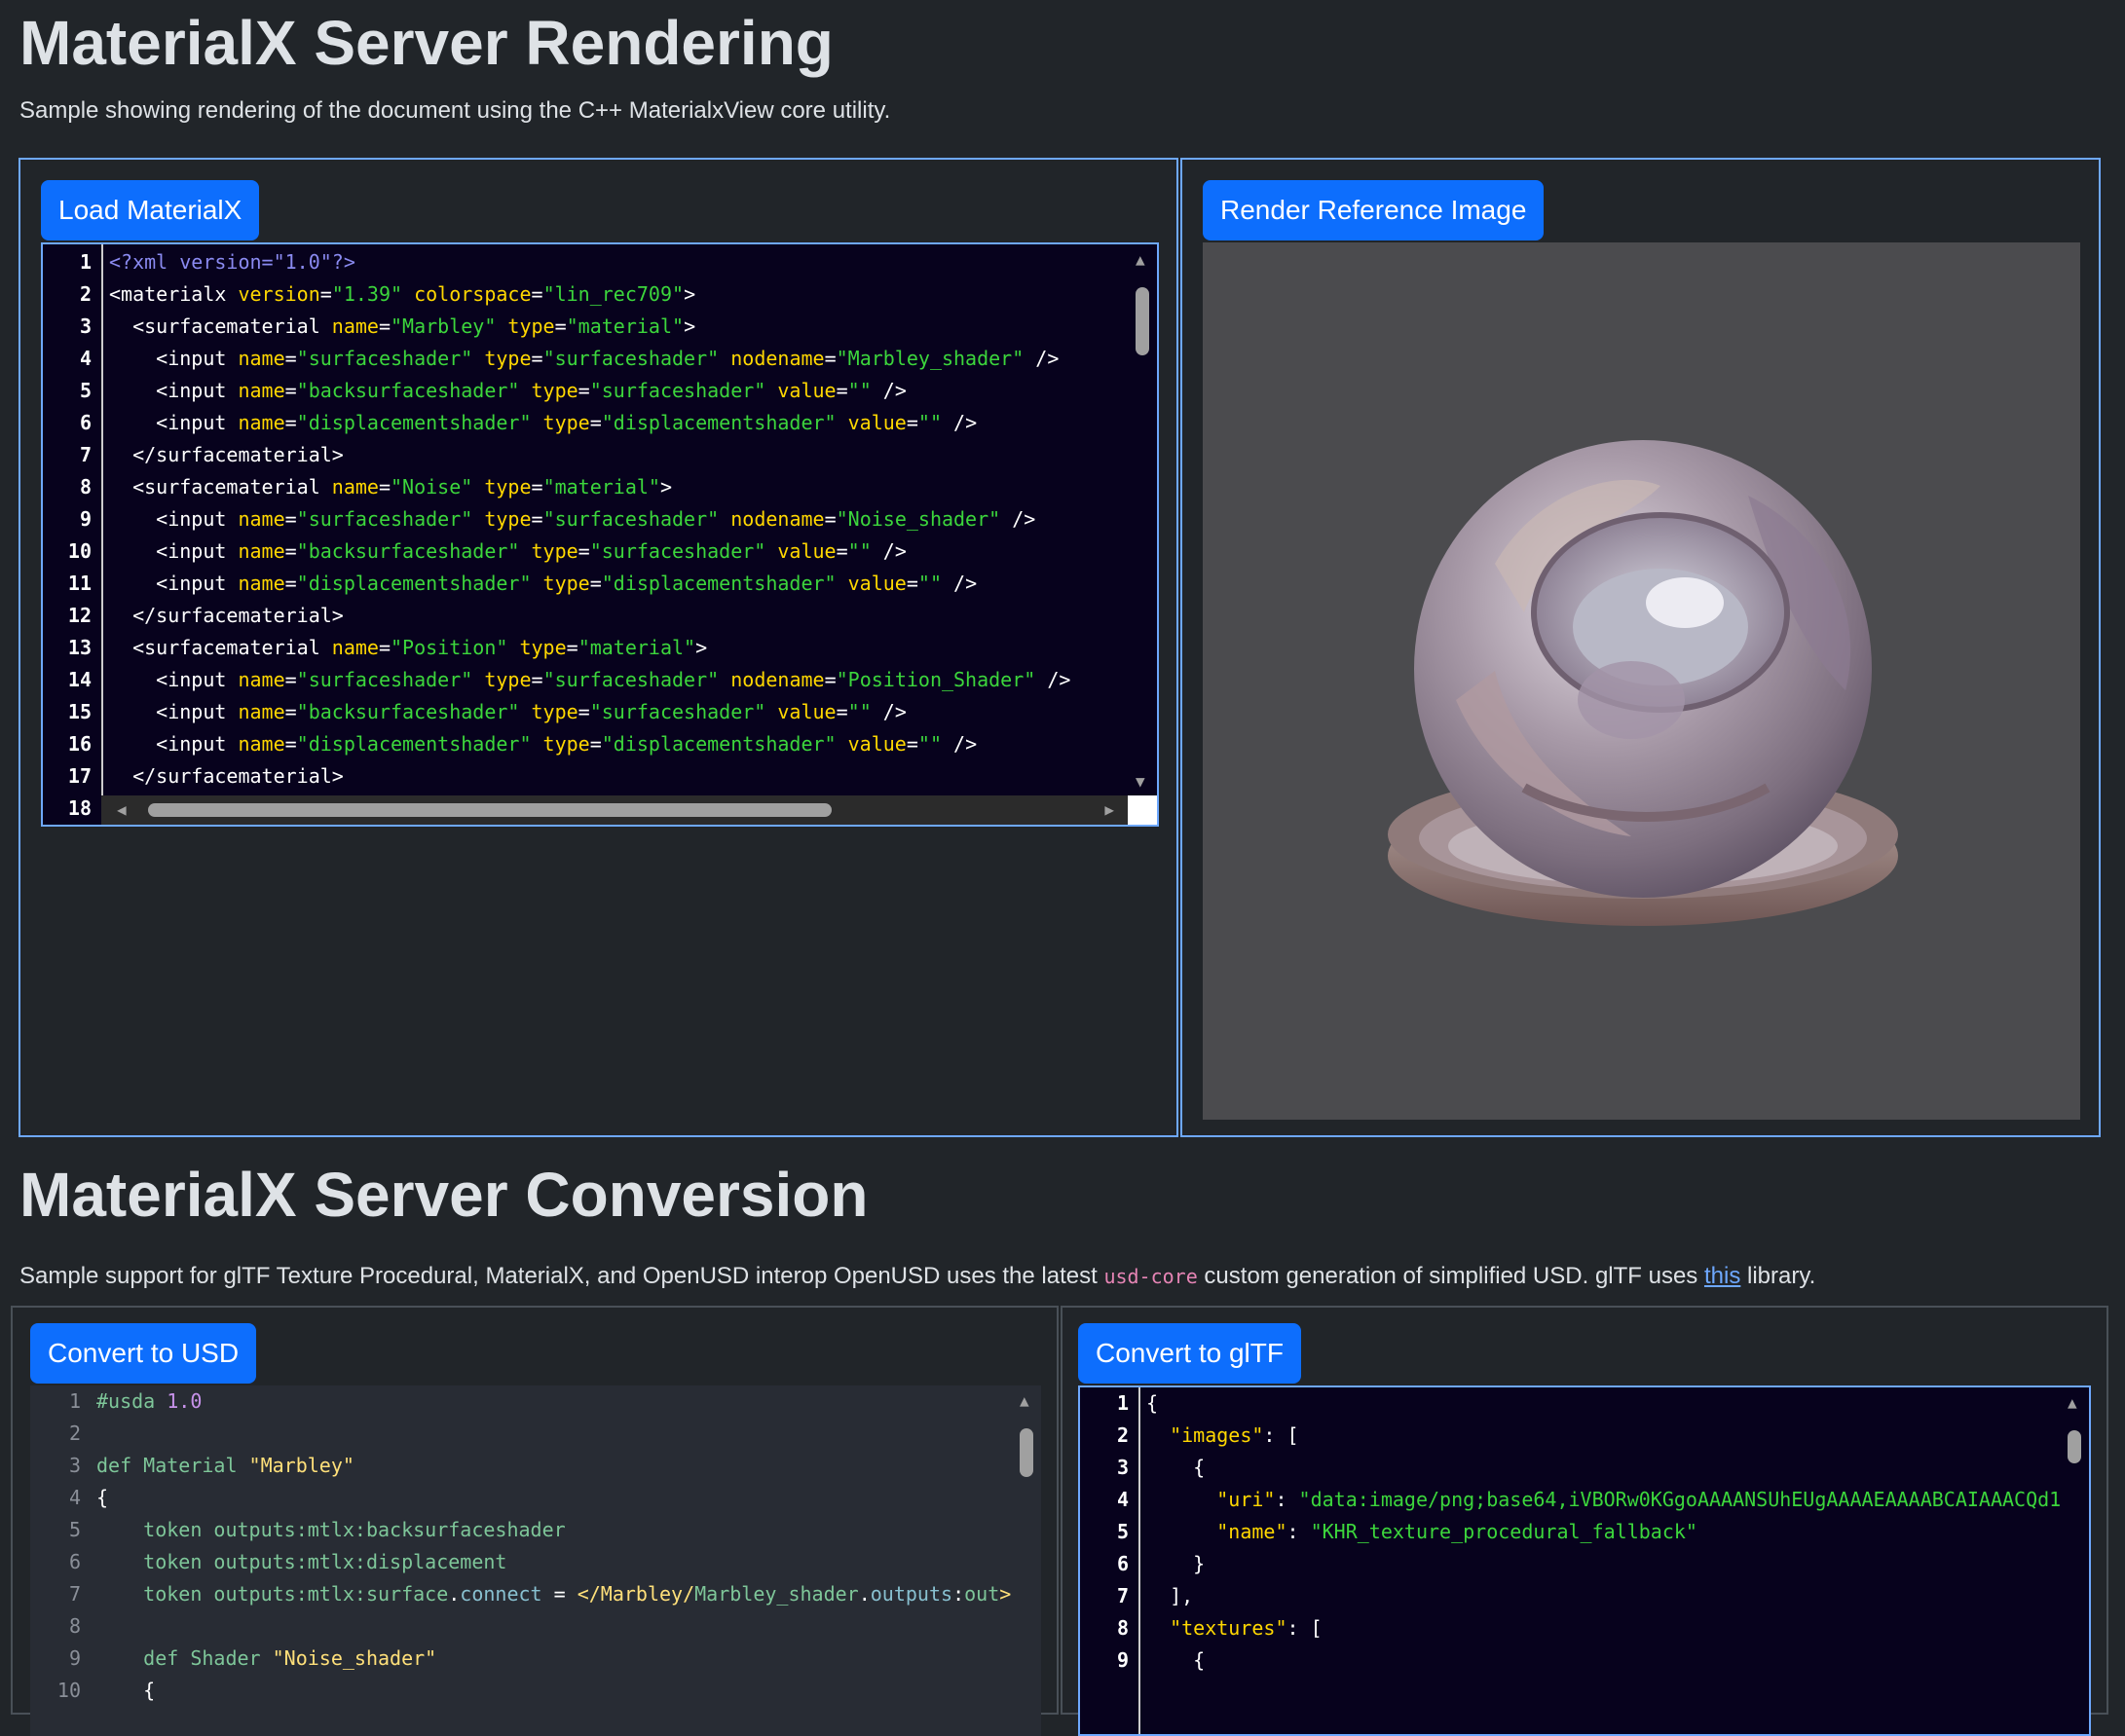 The image size is (2125, 1736). I want to click on usd-vertical-scrollbar: ▲, so click(1026, 1560).